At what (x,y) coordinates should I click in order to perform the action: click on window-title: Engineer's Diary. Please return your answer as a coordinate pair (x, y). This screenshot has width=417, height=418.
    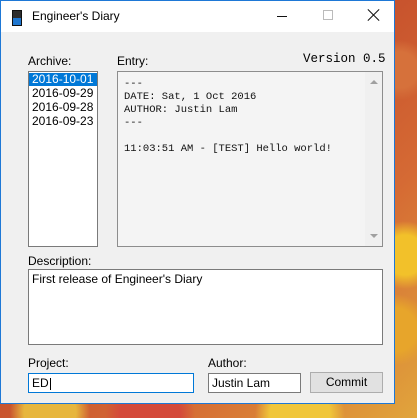
    Looking at the image, I should click on (76, 16).